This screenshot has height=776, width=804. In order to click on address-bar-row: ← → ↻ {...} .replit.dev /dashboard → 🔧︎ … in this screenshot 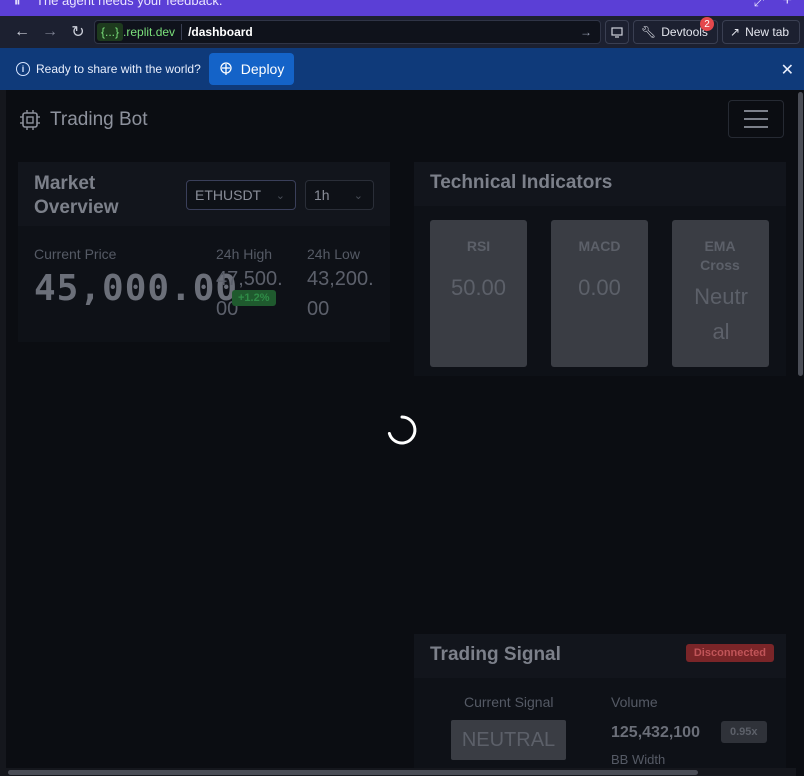, I will do `click(402, 32)`.